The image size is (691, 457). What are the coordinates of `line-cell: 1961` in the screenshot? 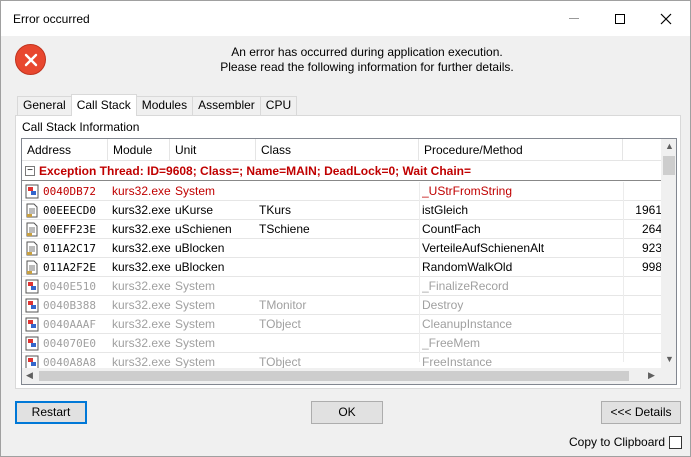 It's located at (648, 210).